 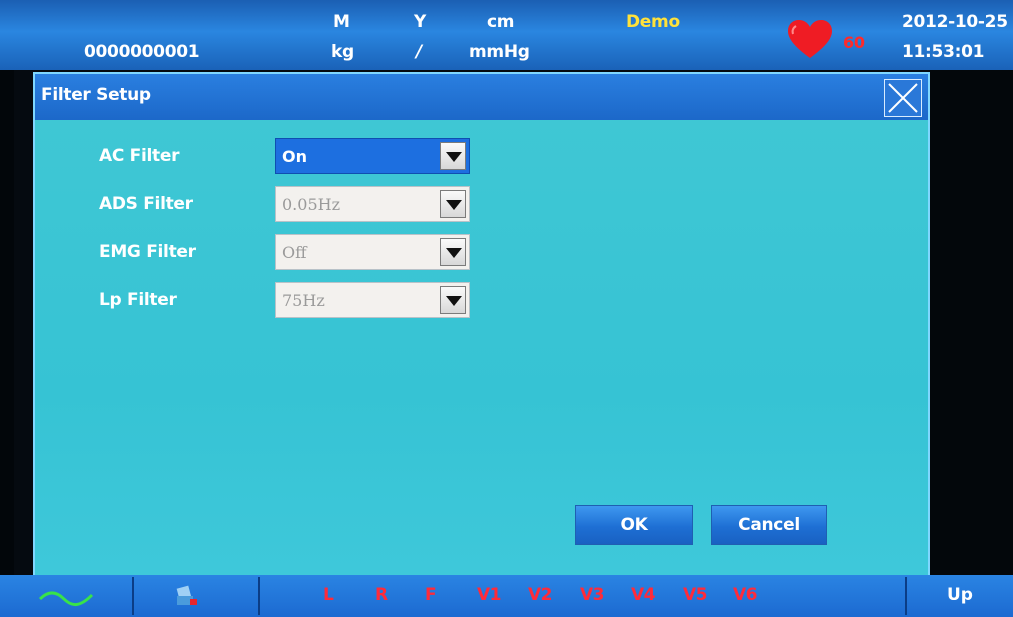 What do you see at coordinates (96, 95) in the screenshot?
I see `dialog-title: Filter Setup` at bounding box center [96, 95].